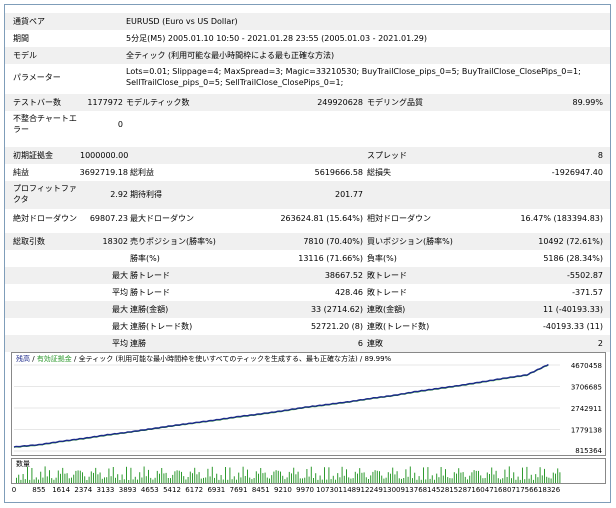 The image size is (616, 508). Describe the element at coordinates (588, 451) in the screenshot. I see `y-tick-label: 815364` at that location.